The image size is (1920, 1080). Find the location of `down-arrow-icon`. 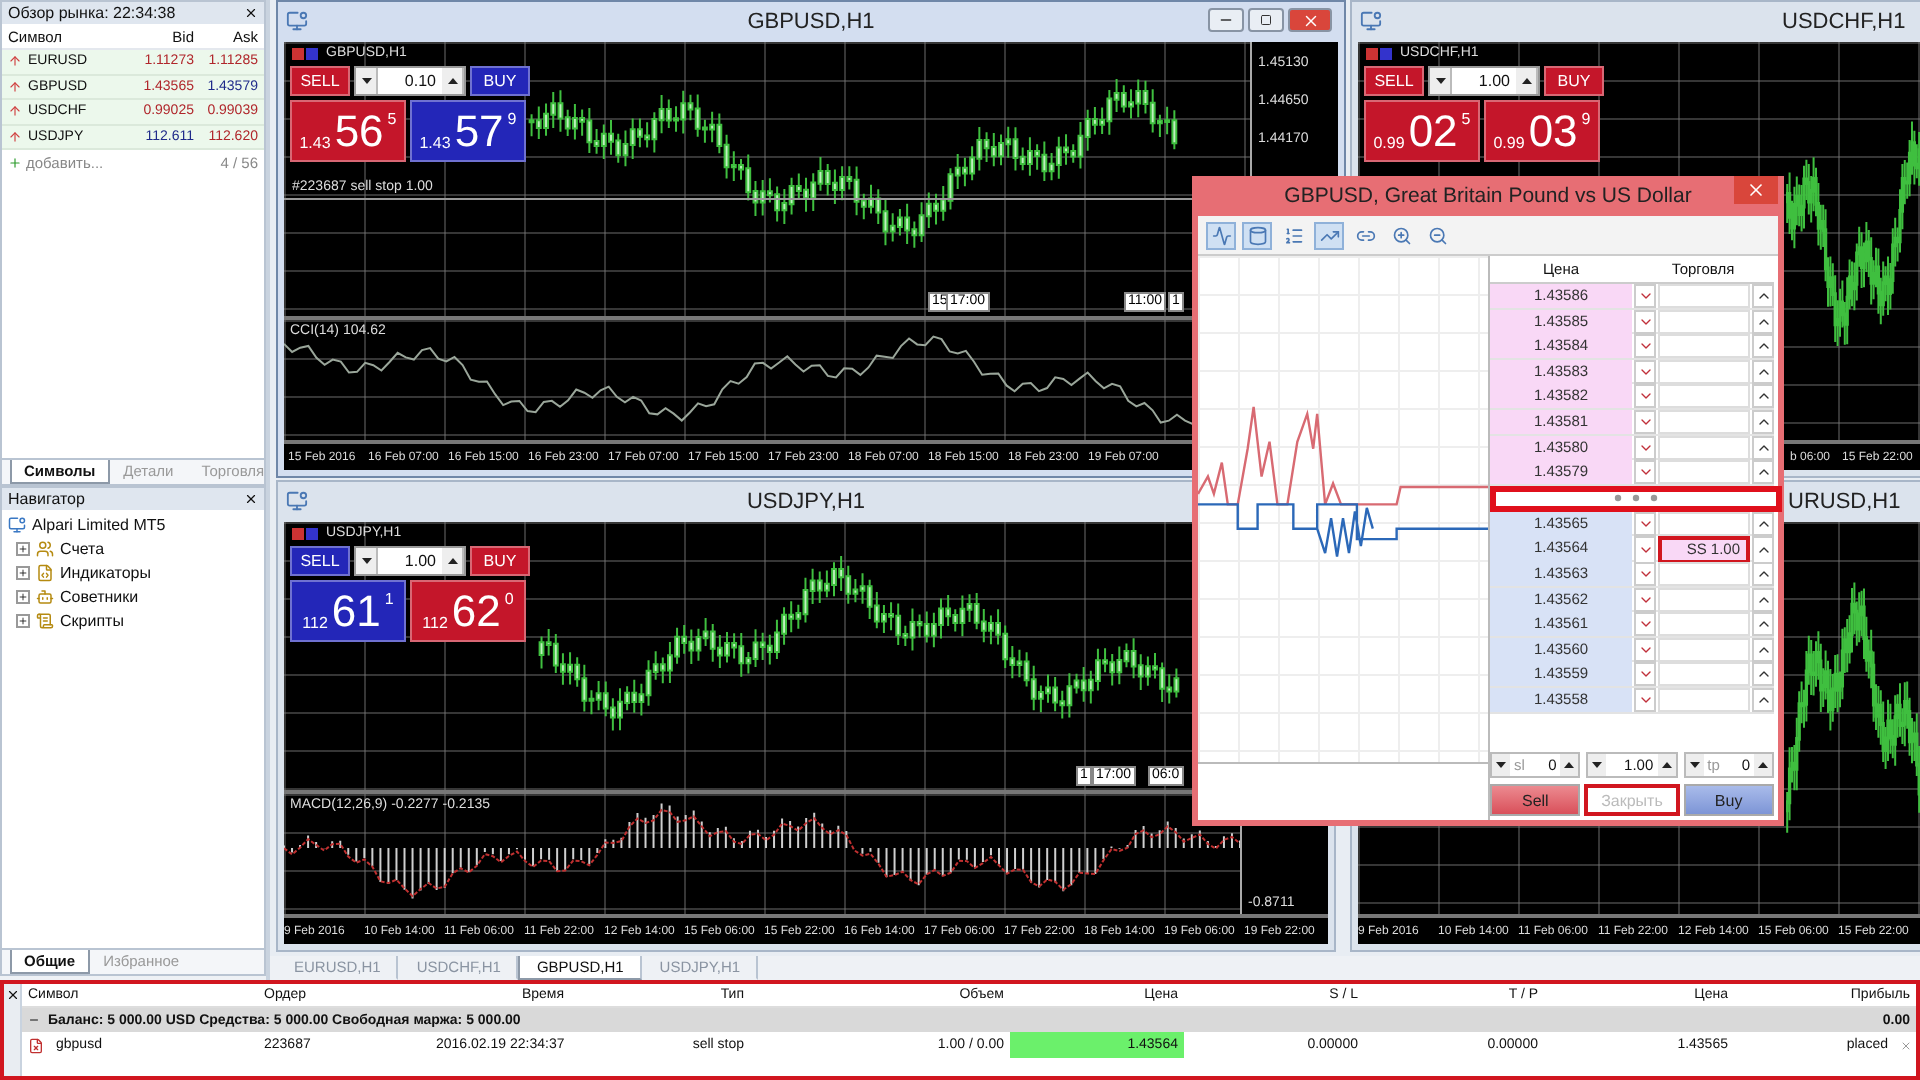

down-arrow-icon is located at coordinates (1694, 765).